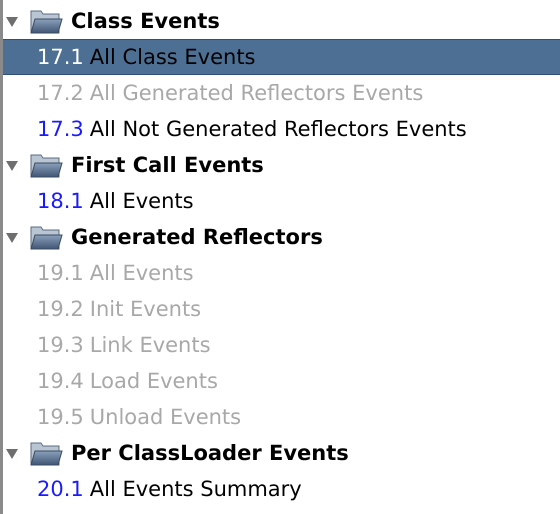  What do you see at coordinates (166, 417) in the screenshot?
I see `item-label: Unload Events` at bounding box center [166, 417].